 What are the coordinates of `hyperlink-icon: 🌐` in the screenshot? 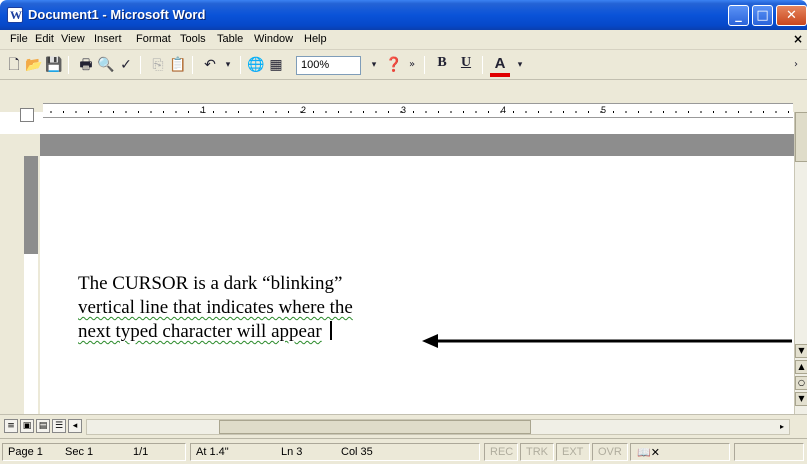 It's located at (256, 65).